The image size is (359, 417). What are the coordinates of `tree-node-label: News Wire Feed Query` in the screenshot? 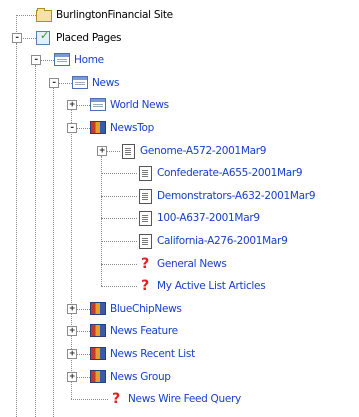 It's located at (184, 399).